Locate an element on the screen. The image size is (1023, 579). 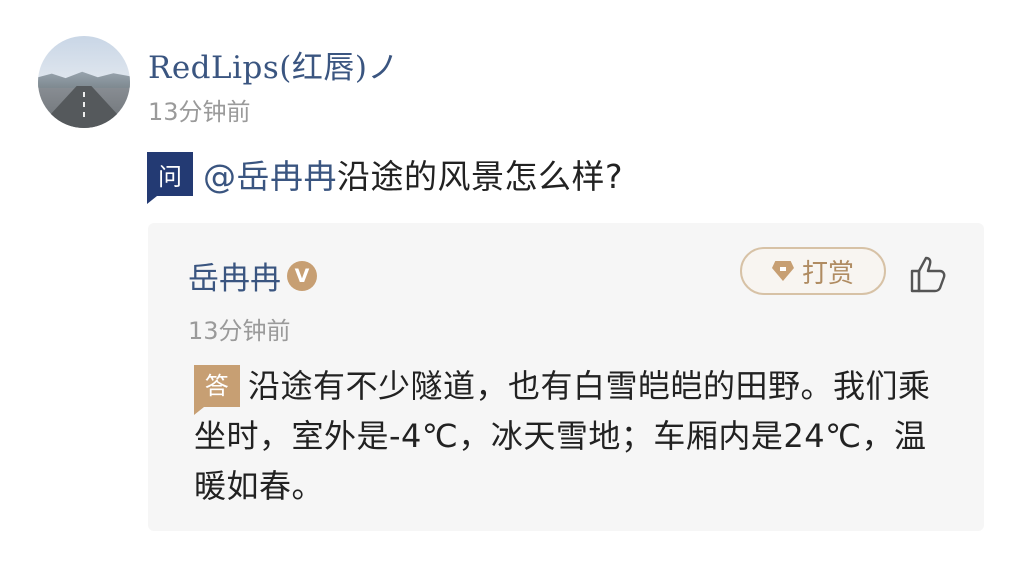
mention-link: @岳冉冉 is located at coordinates (270, 176).